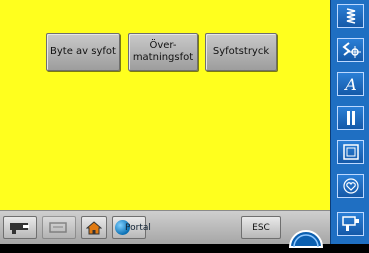 Image resolution: width=369 pixels, height=253 pixels. I want to click on presser-foot-pressure-button: Syfotstryck, so click(241, 52).